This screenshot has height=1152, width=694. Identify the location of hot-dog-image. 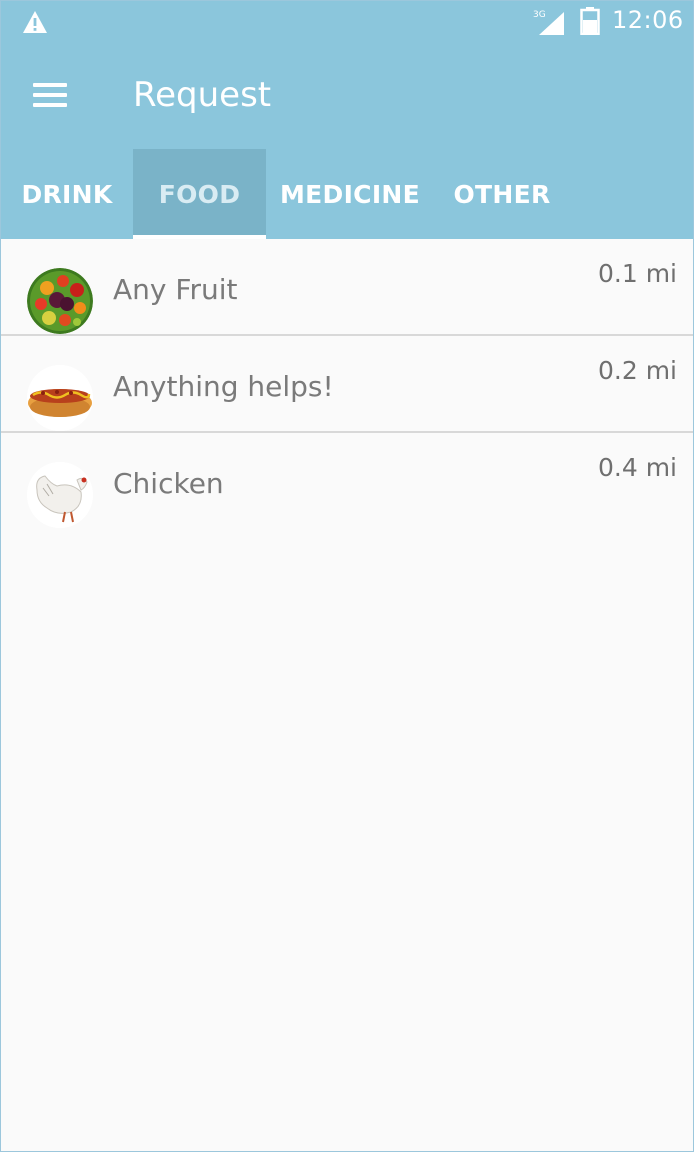
(60, 398).